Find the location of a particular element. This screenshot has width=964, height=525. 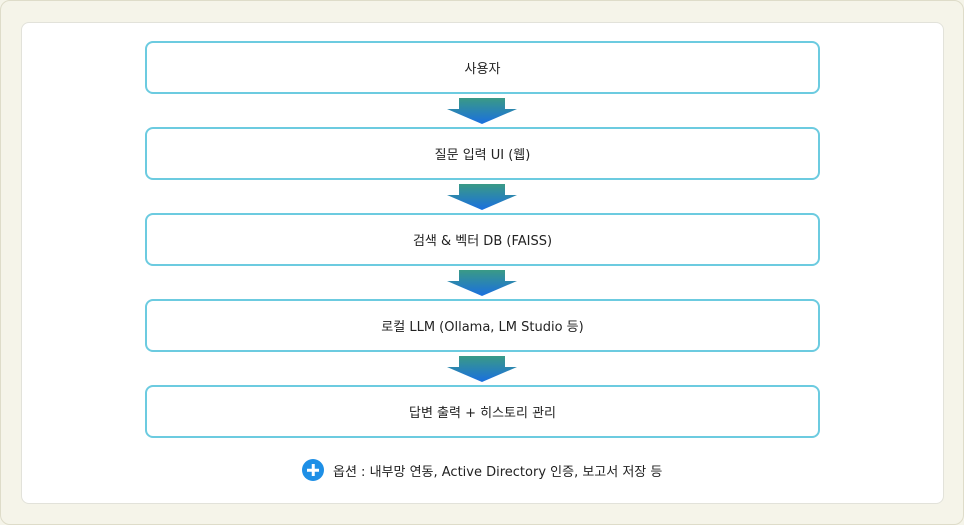

flow-step-vector-db: 검색 & 벡터 DB (FAISS) is located at coordinates (482, 239).